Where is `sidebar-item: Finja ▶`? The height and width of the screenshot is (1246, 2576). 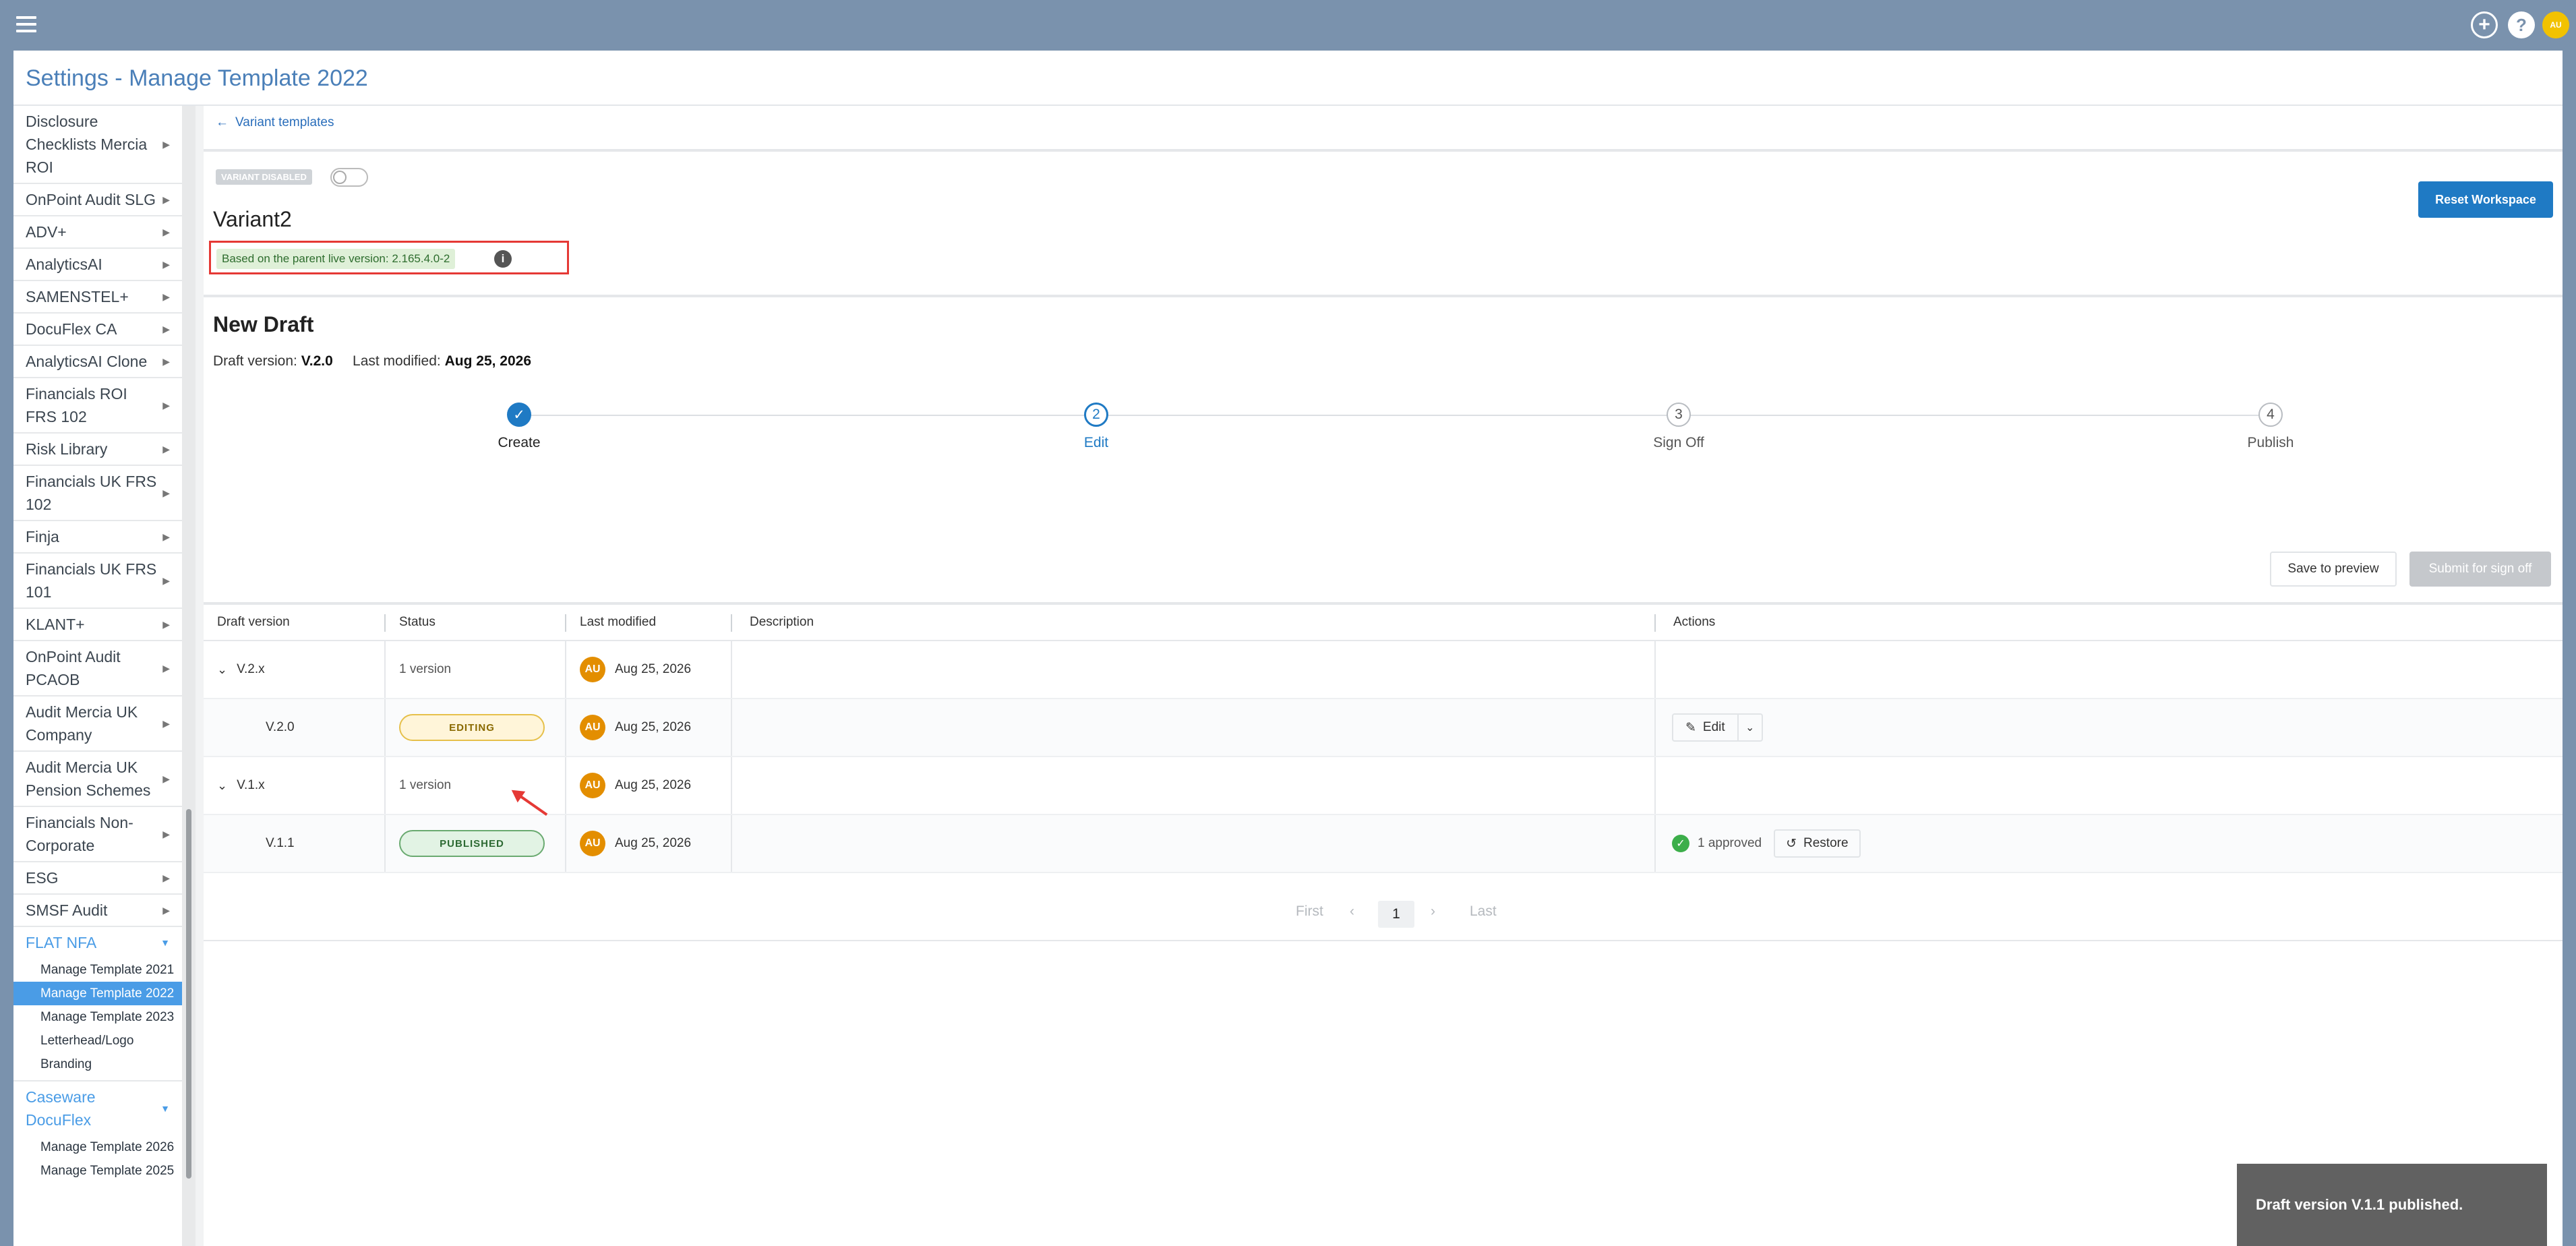
sidebar-item: Finja ▶ is located at coordinates (97, 537).